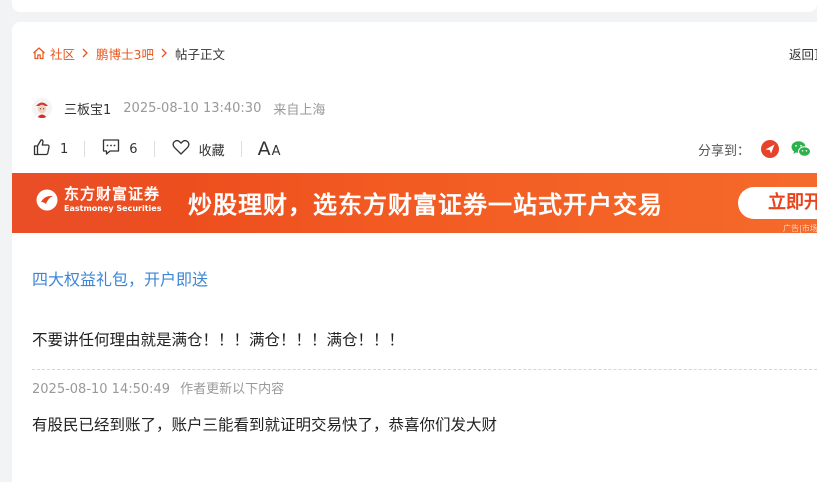 This screenshot has width=817, height=482. Describe the element at coordinates (265, 425) in the screenshot. I see `update-content: 有股民已经到账了，账户三能看到就证明交易快了，恭喜你们发大财` at that location.